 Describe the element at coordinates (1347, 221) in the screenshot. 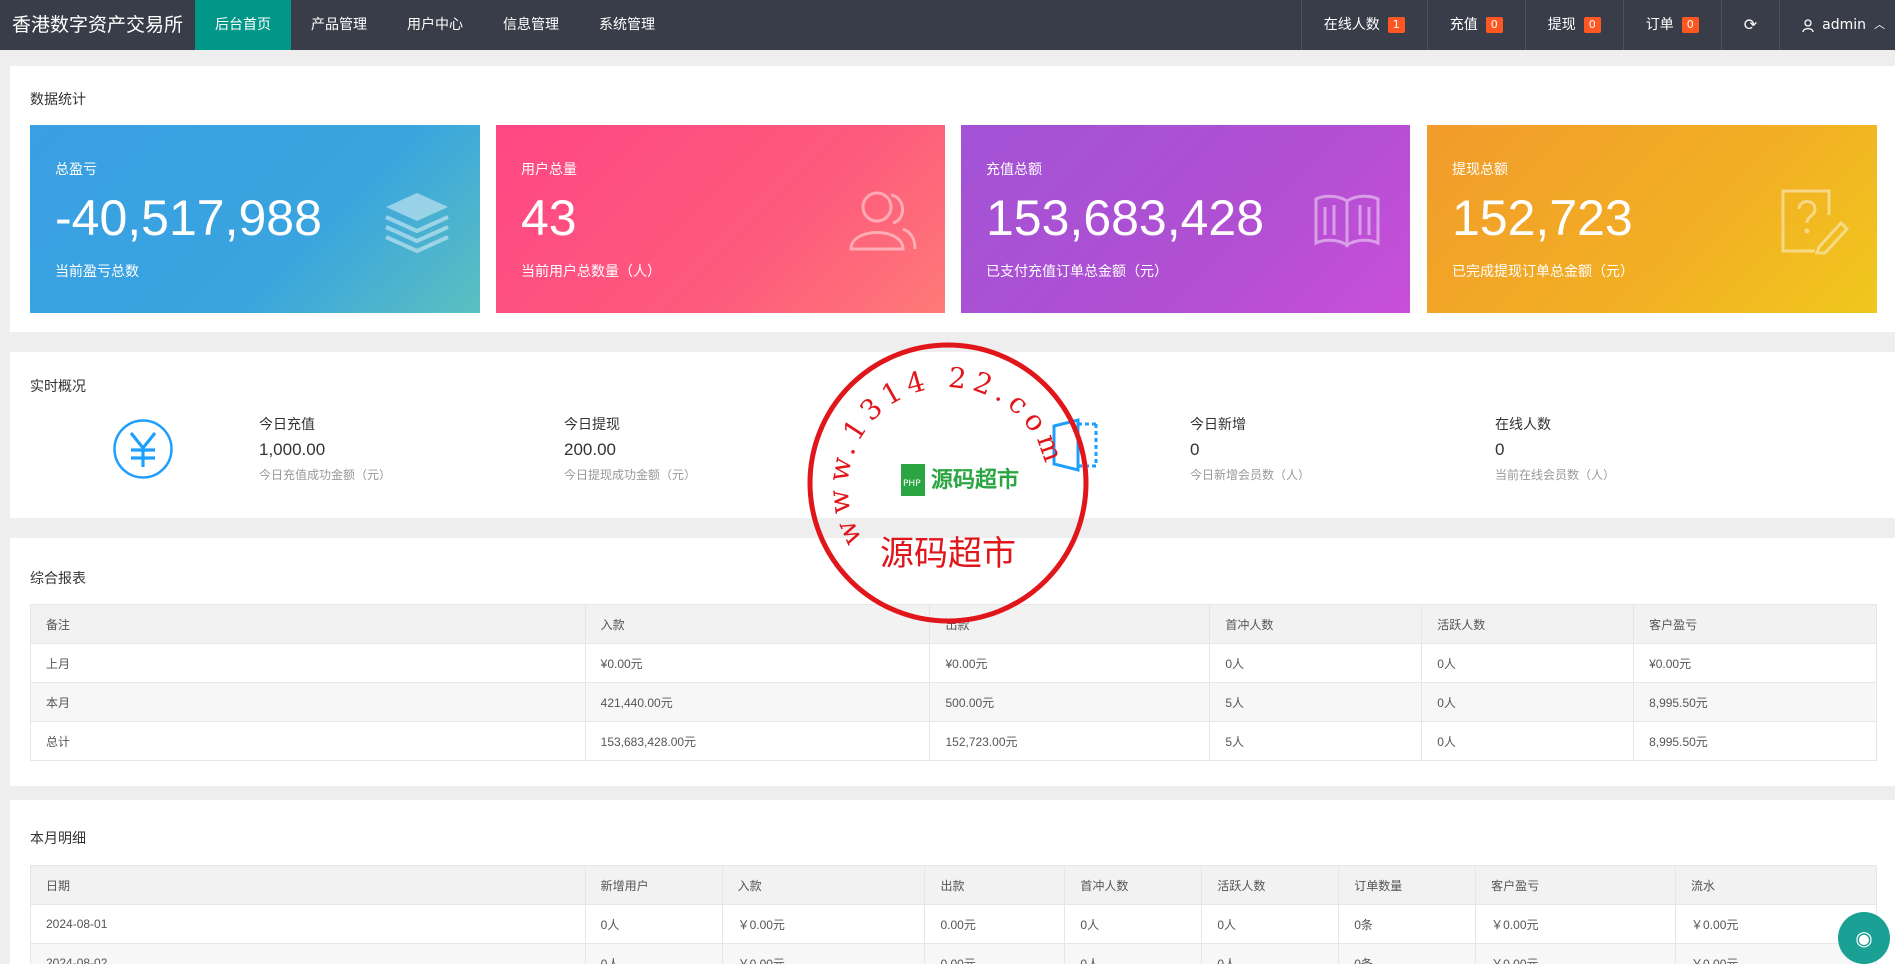

I see `book-icon` at that location.